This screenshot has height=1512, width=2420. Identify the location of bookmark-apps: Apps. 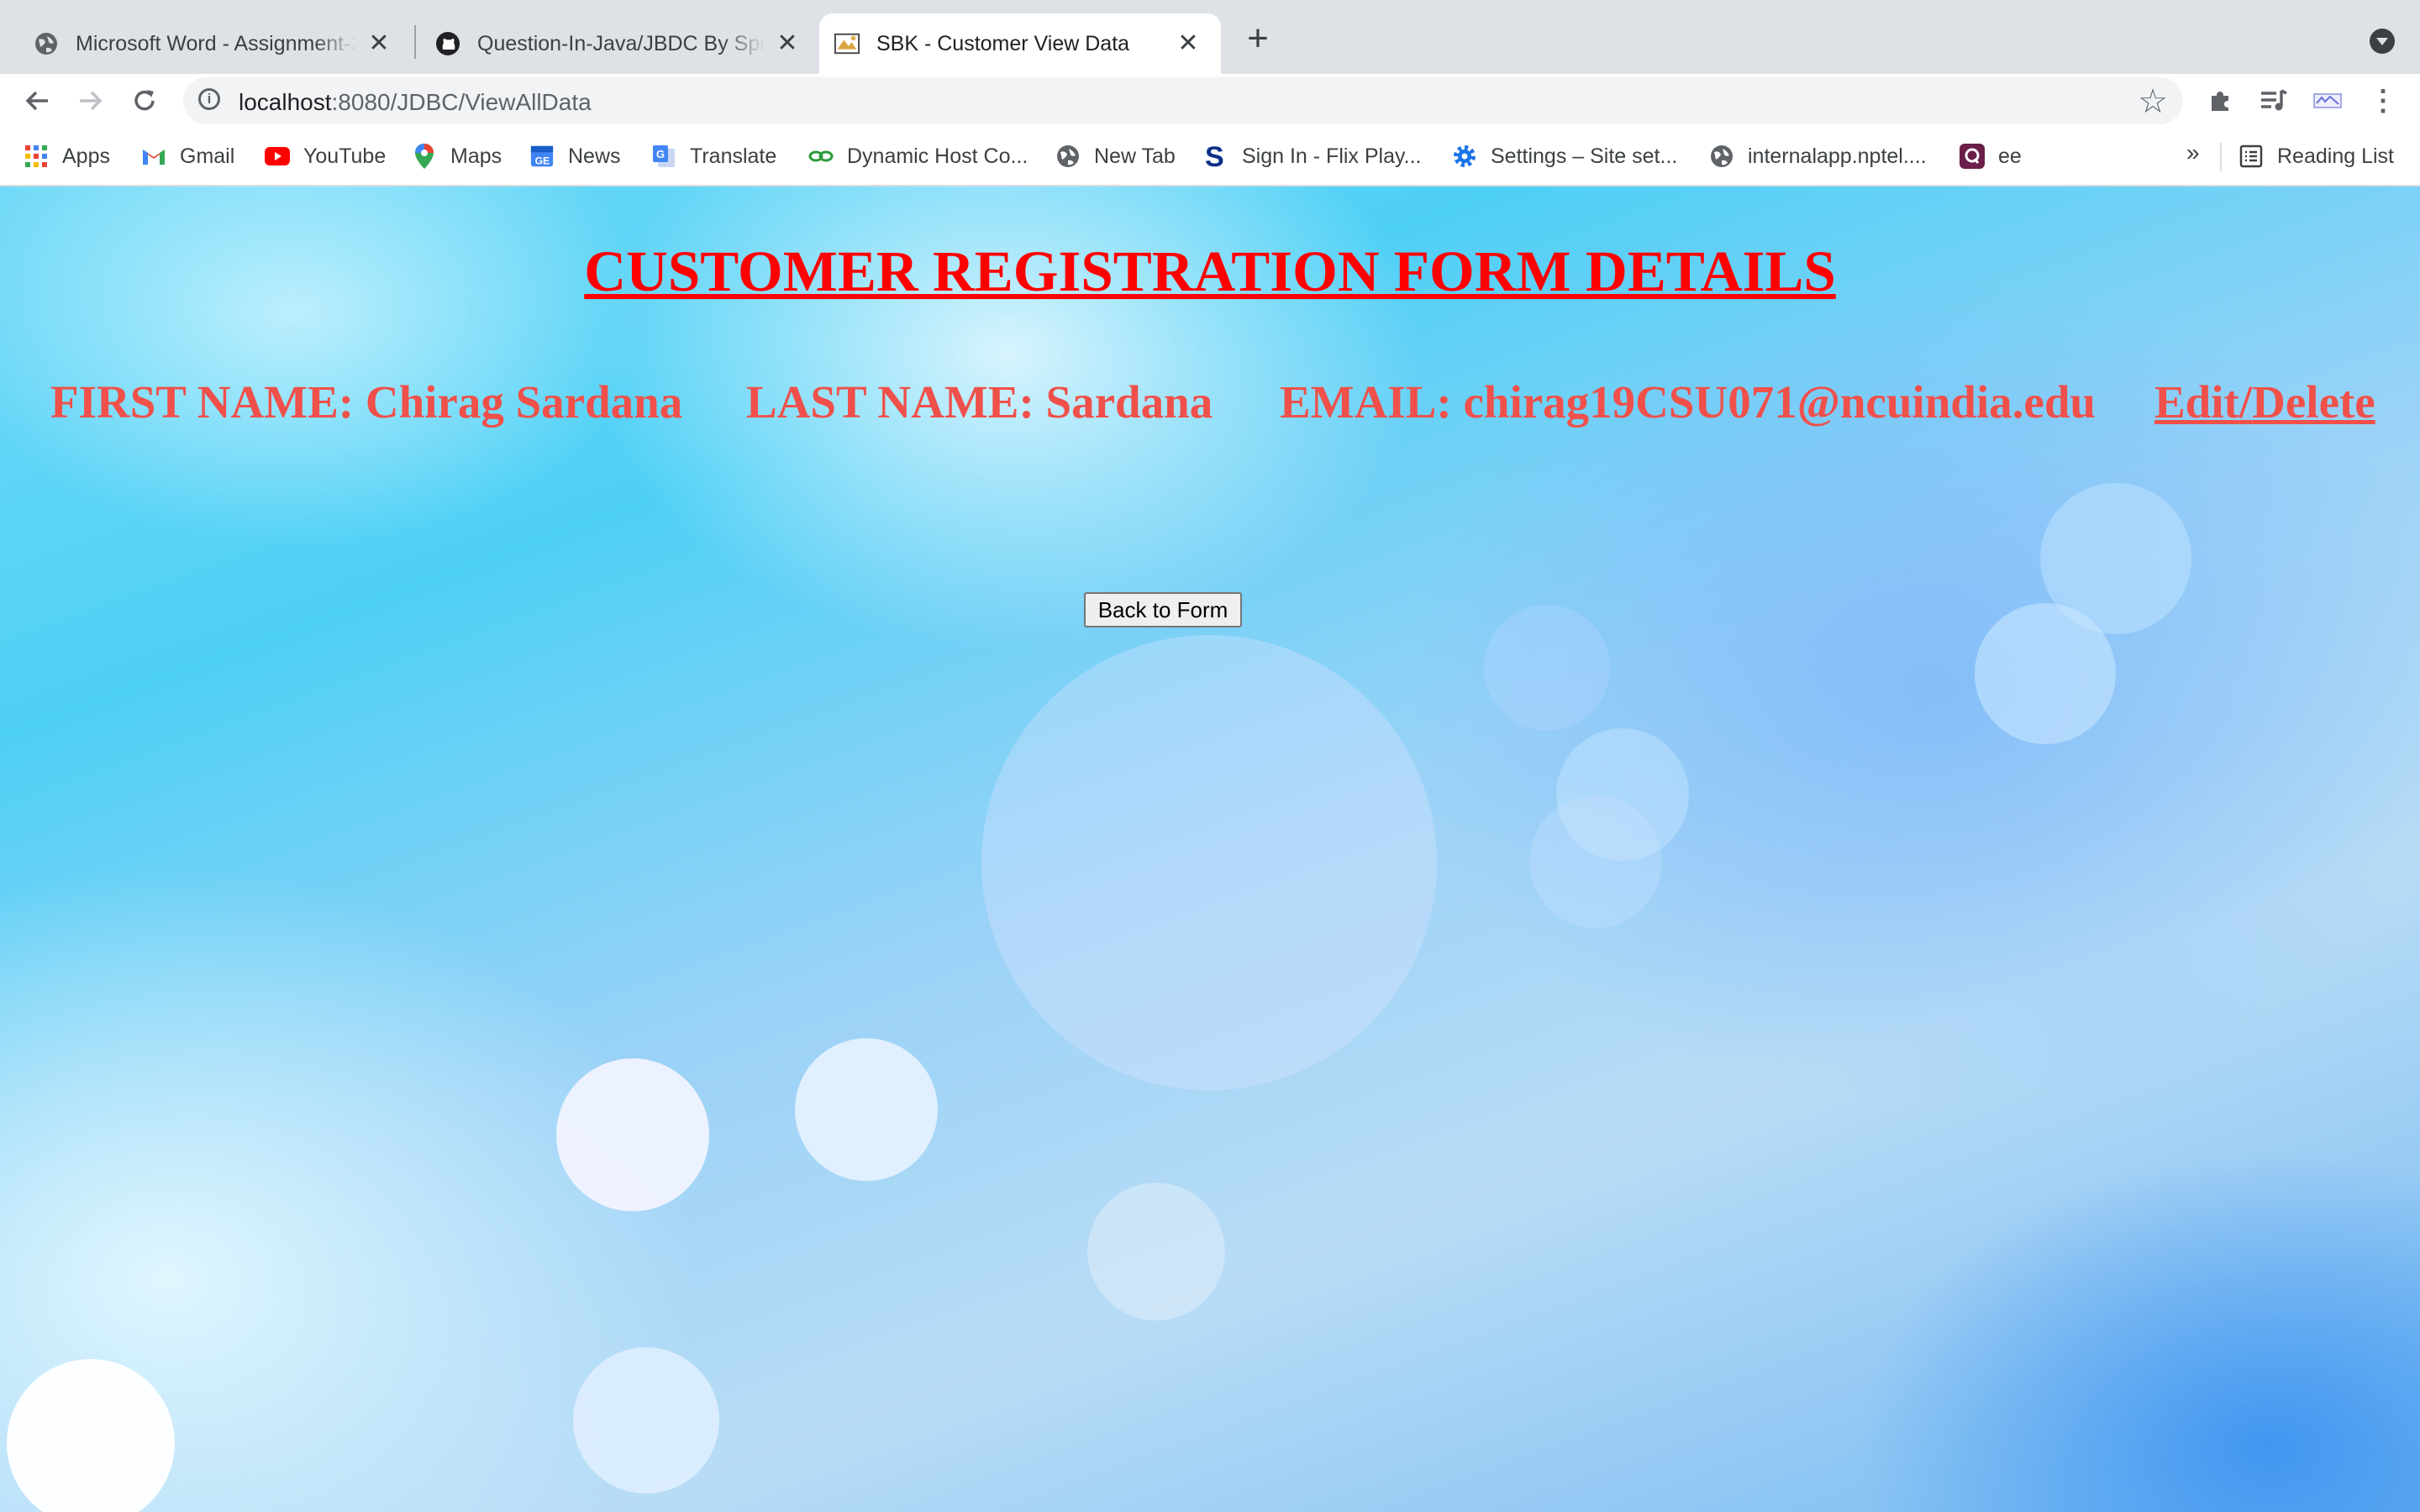
(67, 156).